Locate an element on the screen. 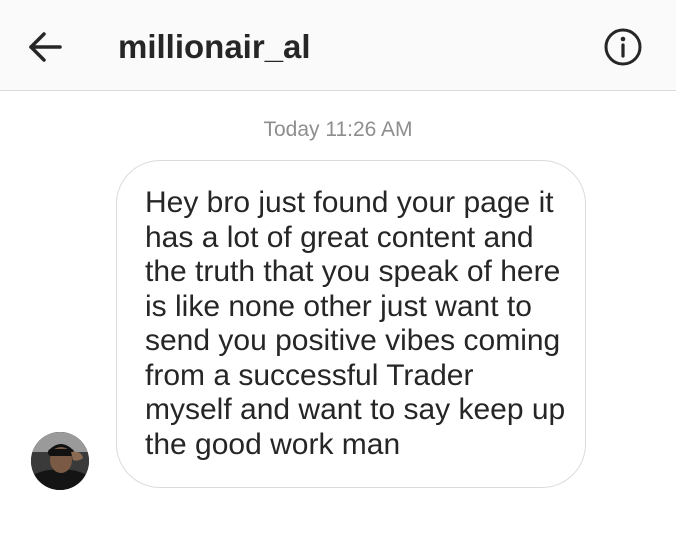  profile-photo-icon is located at coordinates (60, 461).